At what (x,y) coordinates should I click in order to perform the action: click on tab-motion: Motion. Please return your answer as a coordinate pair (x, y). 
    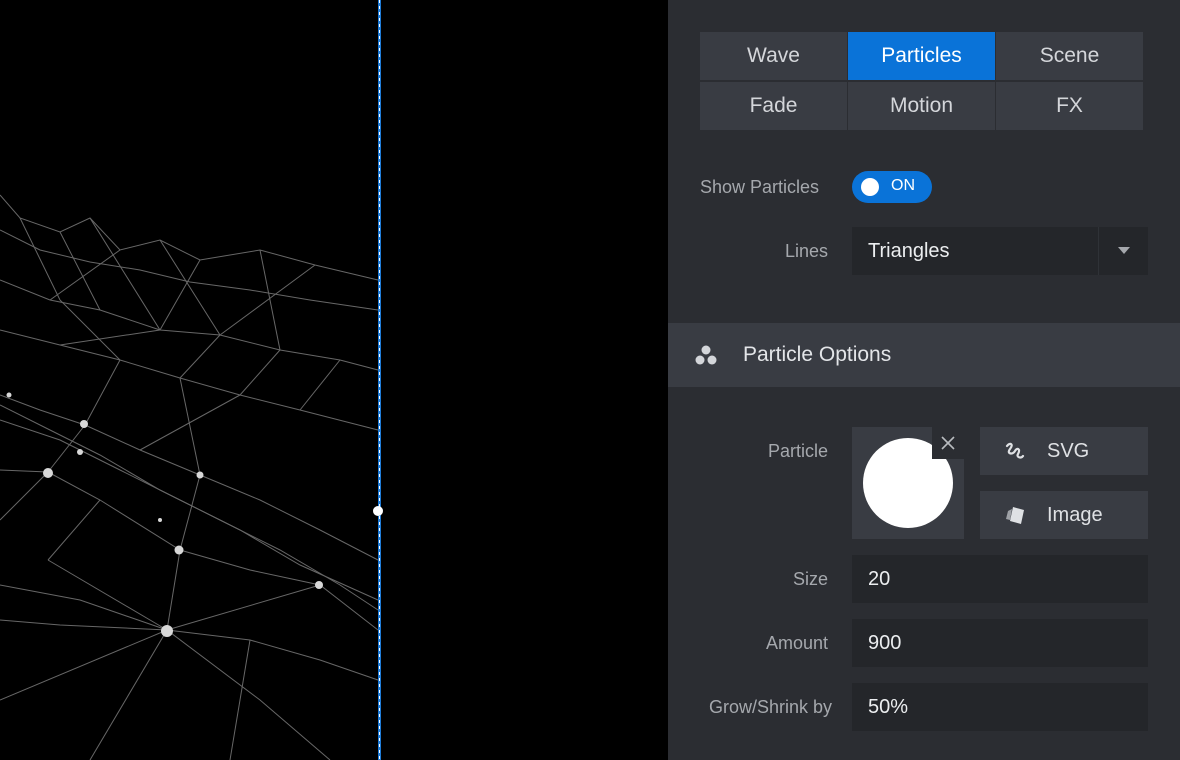
    Looking at the image, I should click on (922, 106).